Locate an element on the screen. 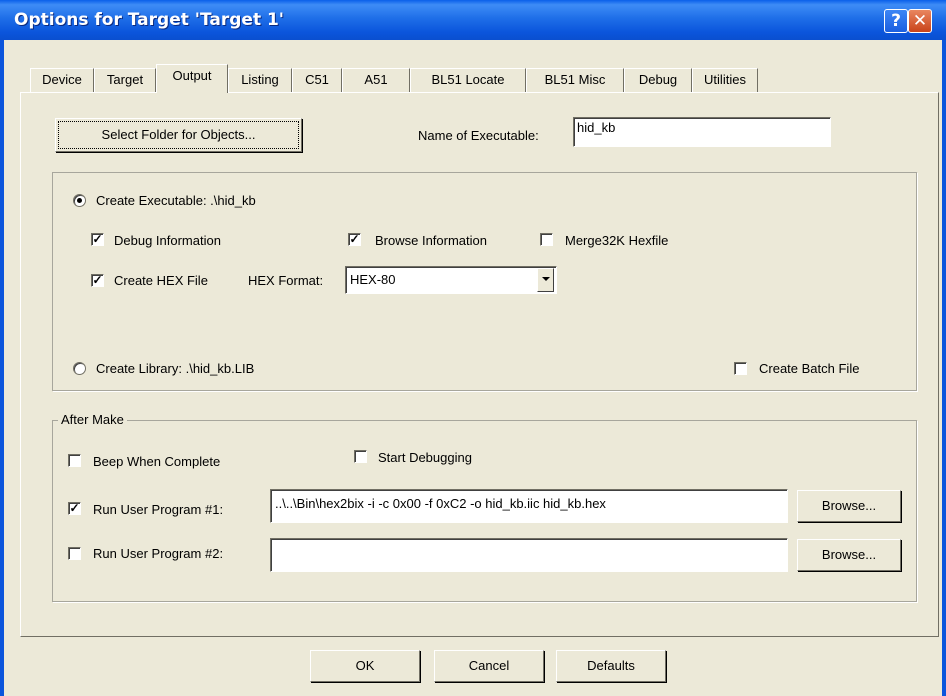 This screenshot has height=696, width=946. create-batch-file-label: Create Batch File is located at coordinates (809, 368).